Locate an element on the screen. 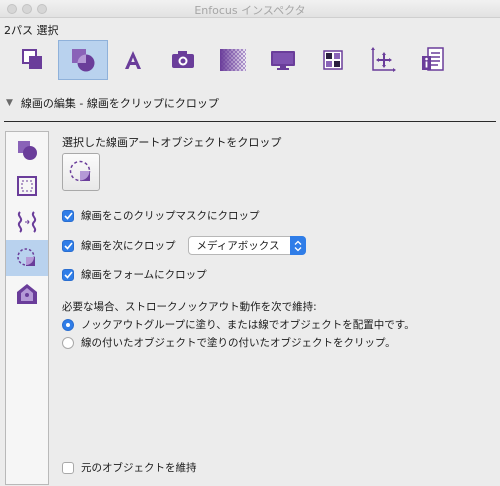 The height and width of the screenshot is (486, 500). crop-action-button is located at coordinates (81, 172).